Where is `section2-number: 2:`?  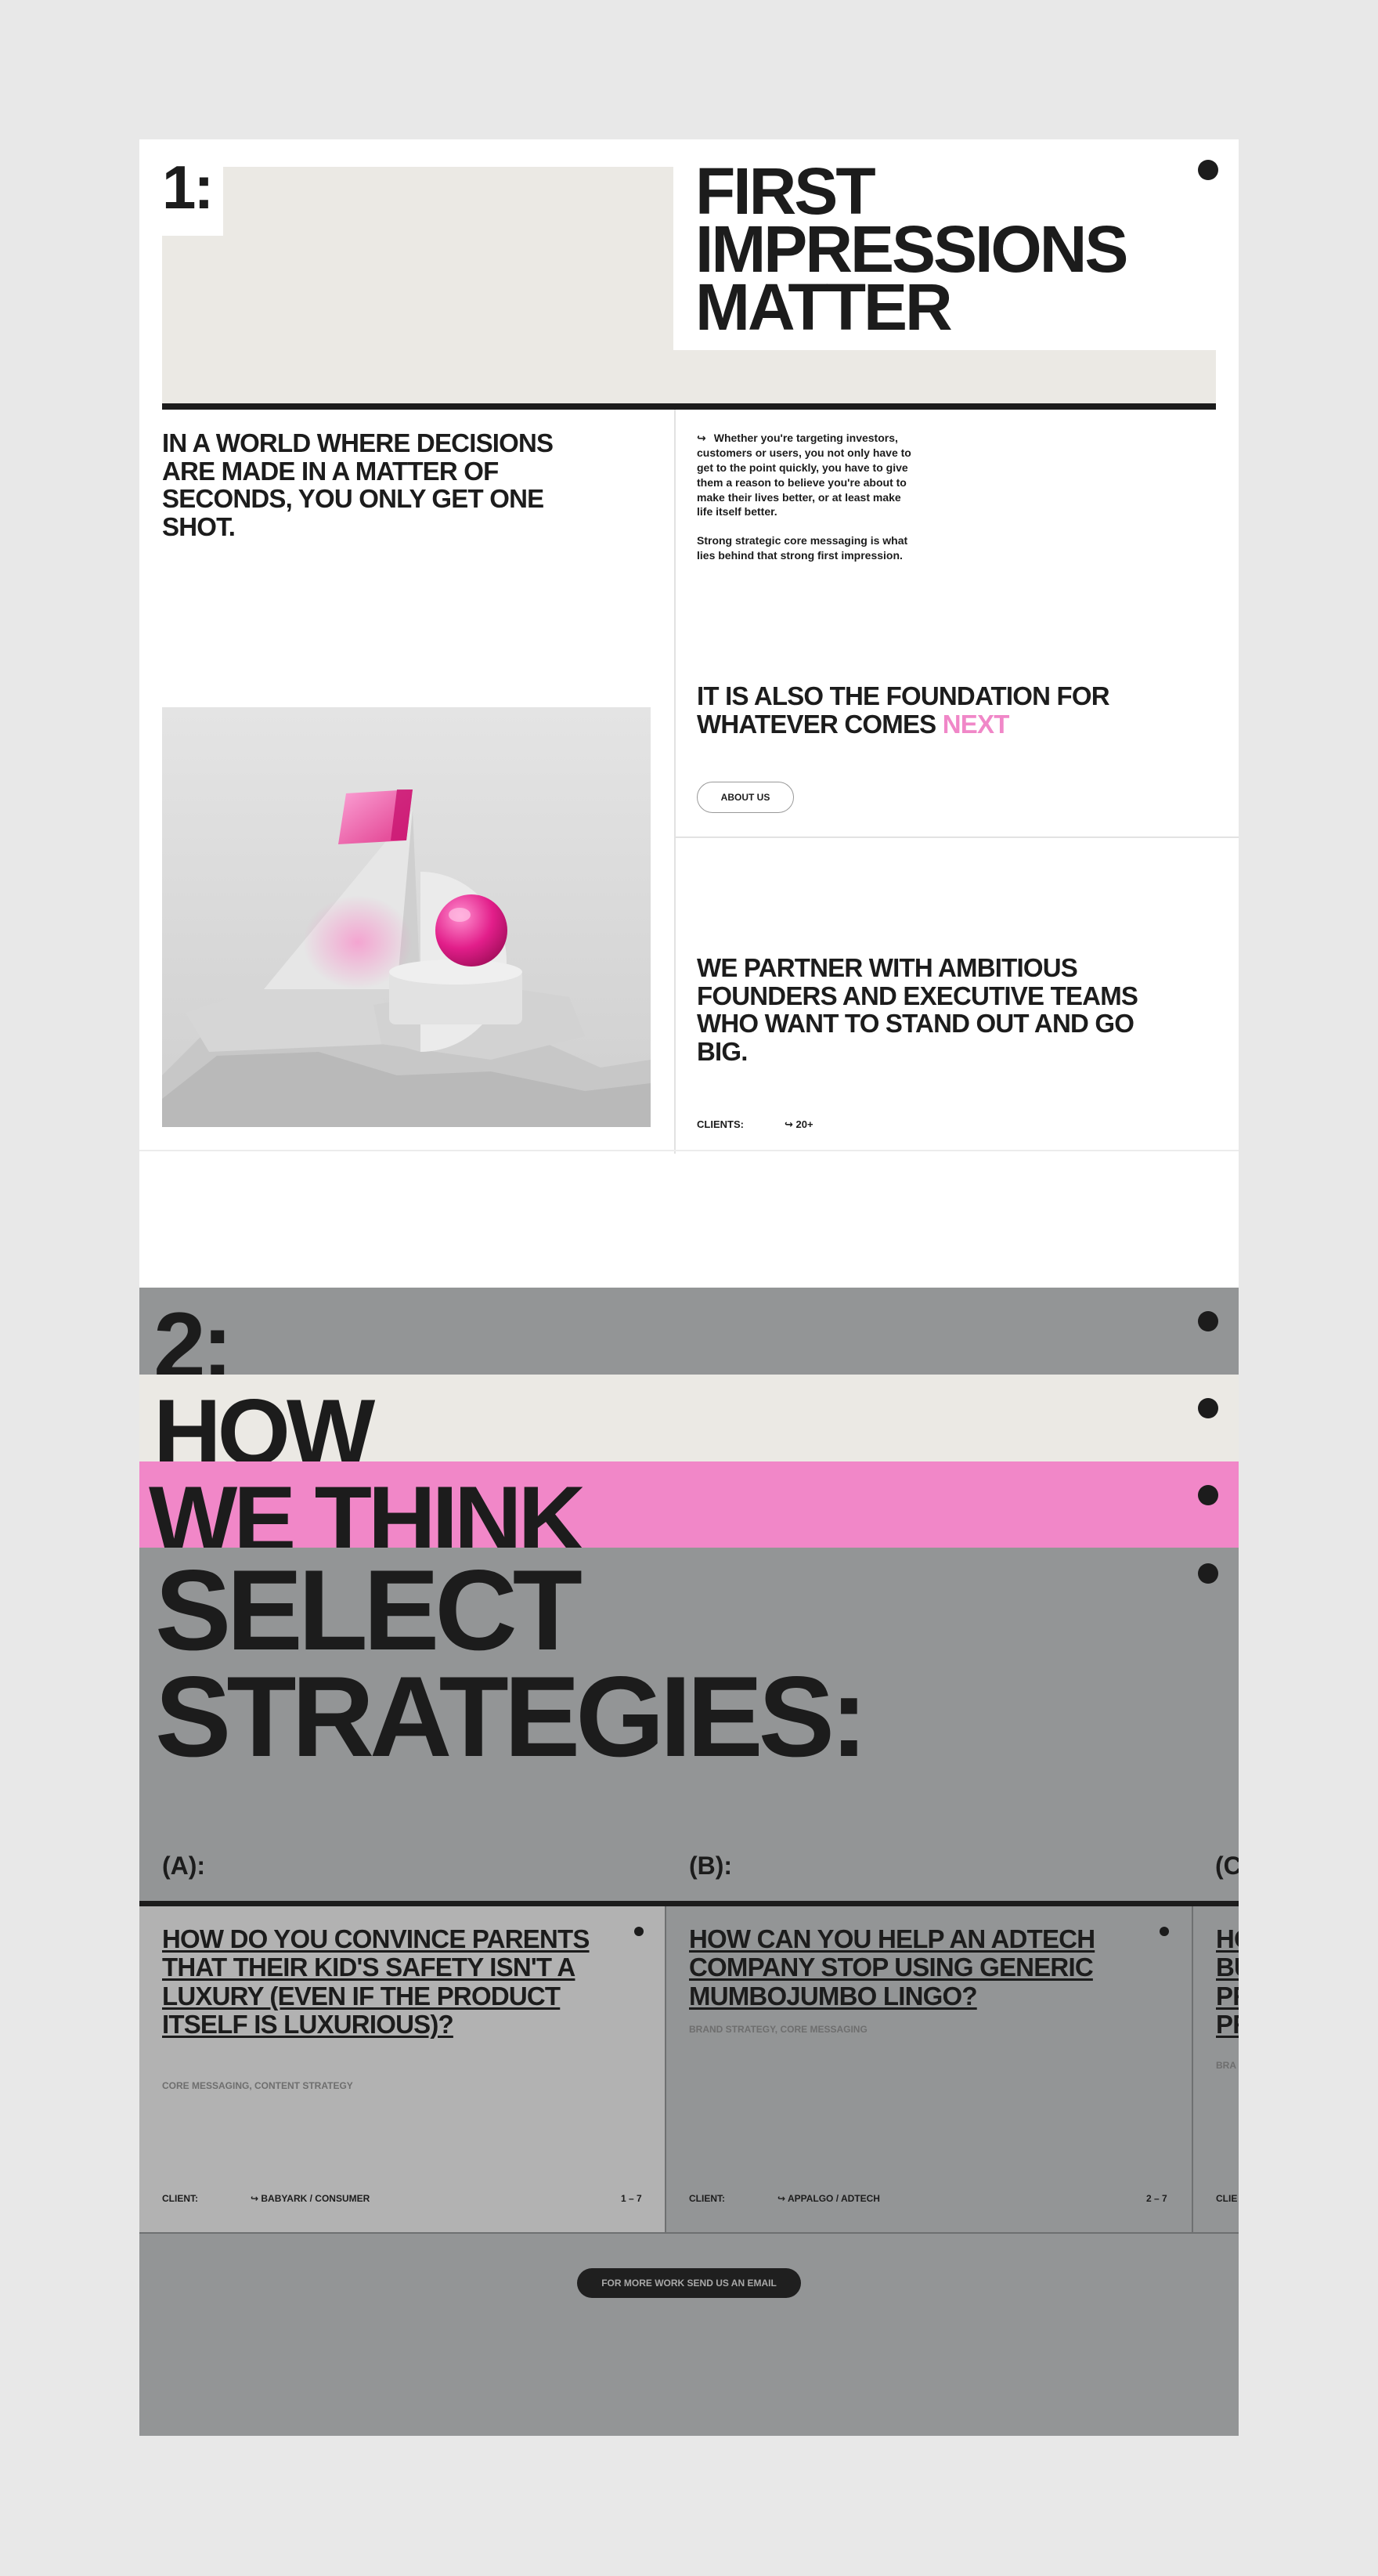 section2-number: 2: is located at coordinates (193, 1334).